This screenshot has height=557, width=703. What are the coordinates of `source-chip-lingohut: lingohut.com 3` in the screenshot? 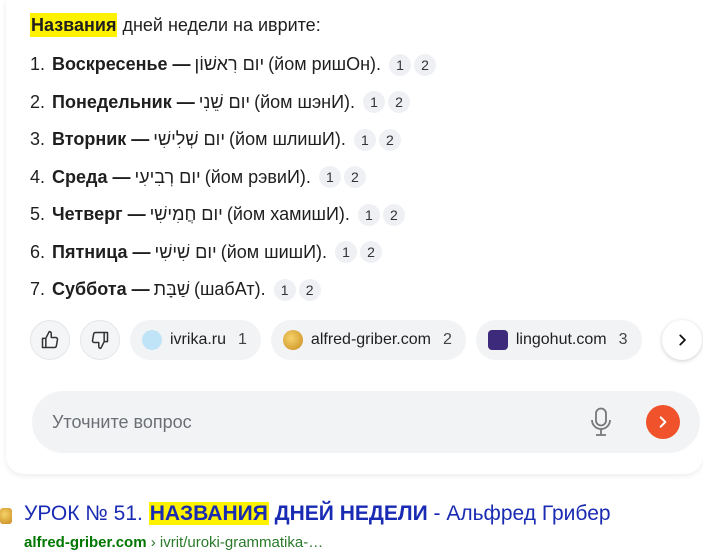 It's located at (558, 340).